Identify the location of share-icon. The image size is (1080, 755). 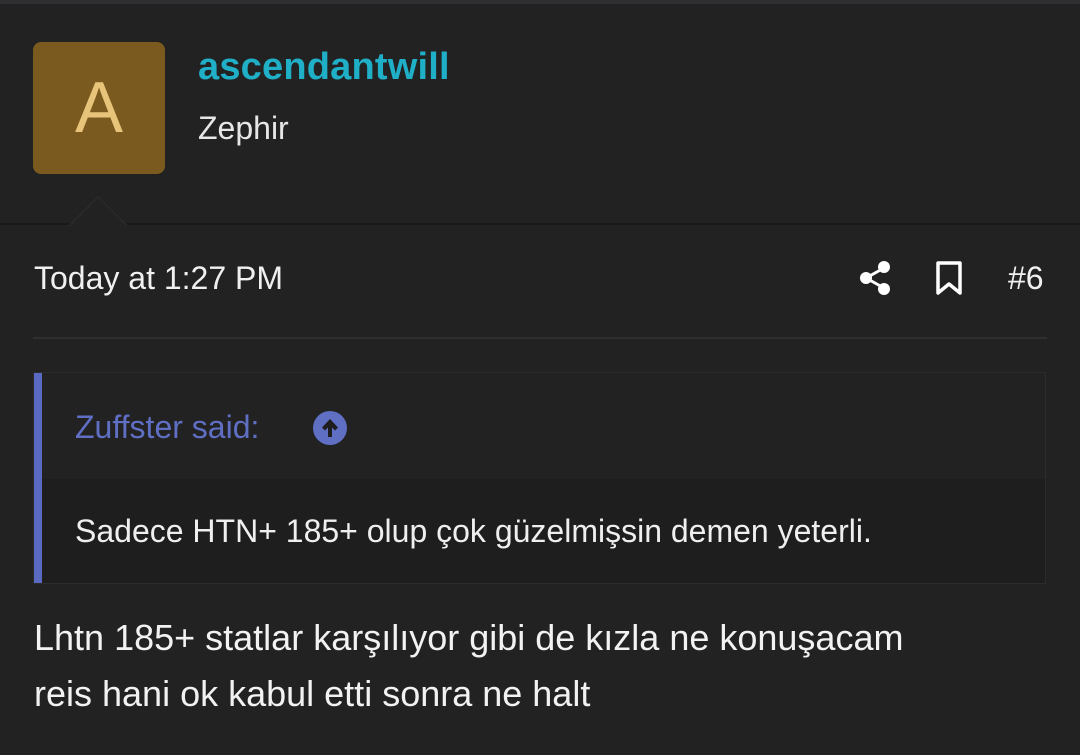
(875, 278).